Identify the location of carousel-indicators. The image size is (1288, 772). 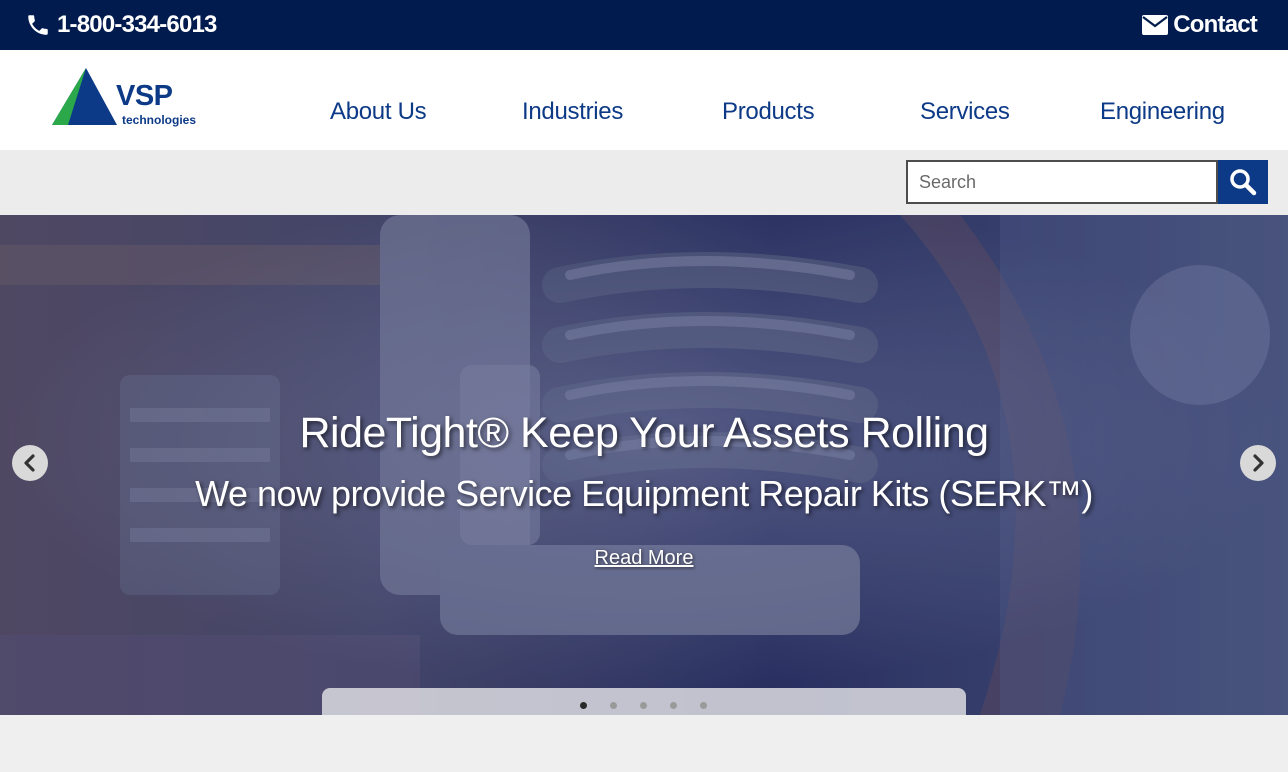
(644, 701).